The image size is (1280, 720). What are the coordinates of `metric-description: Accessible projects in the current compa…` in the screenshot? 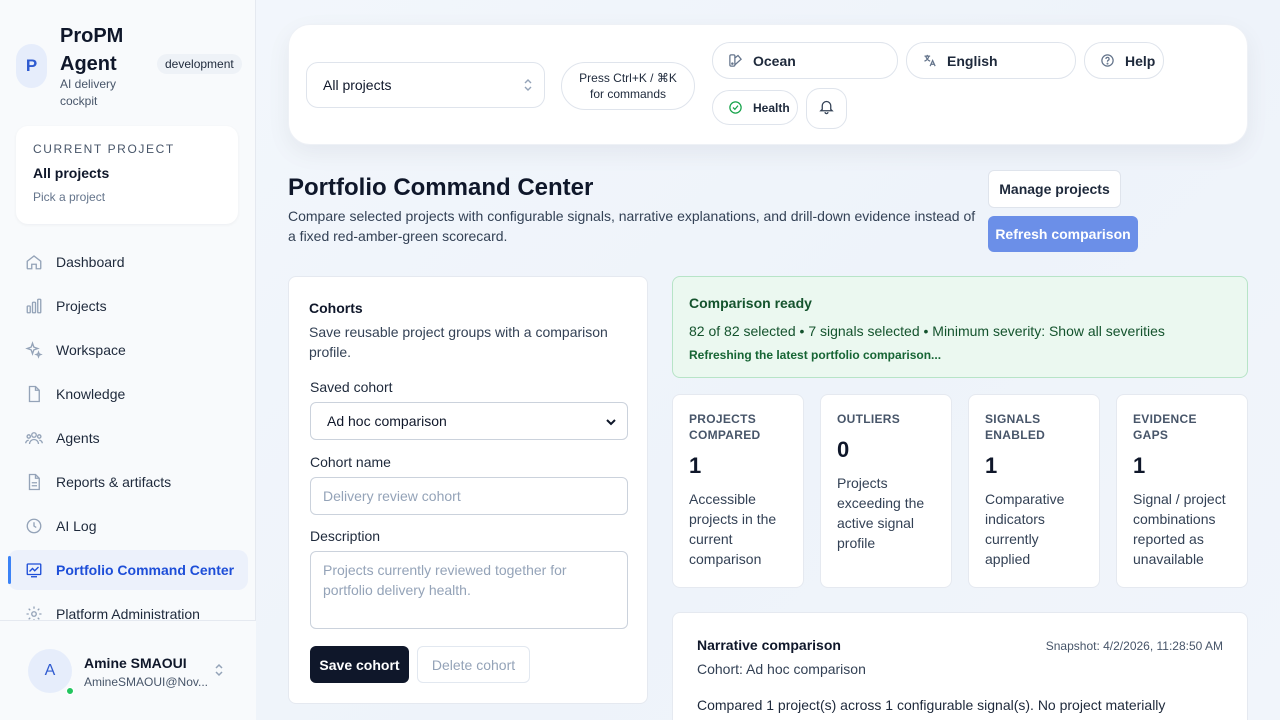 It's located at (733, 529).